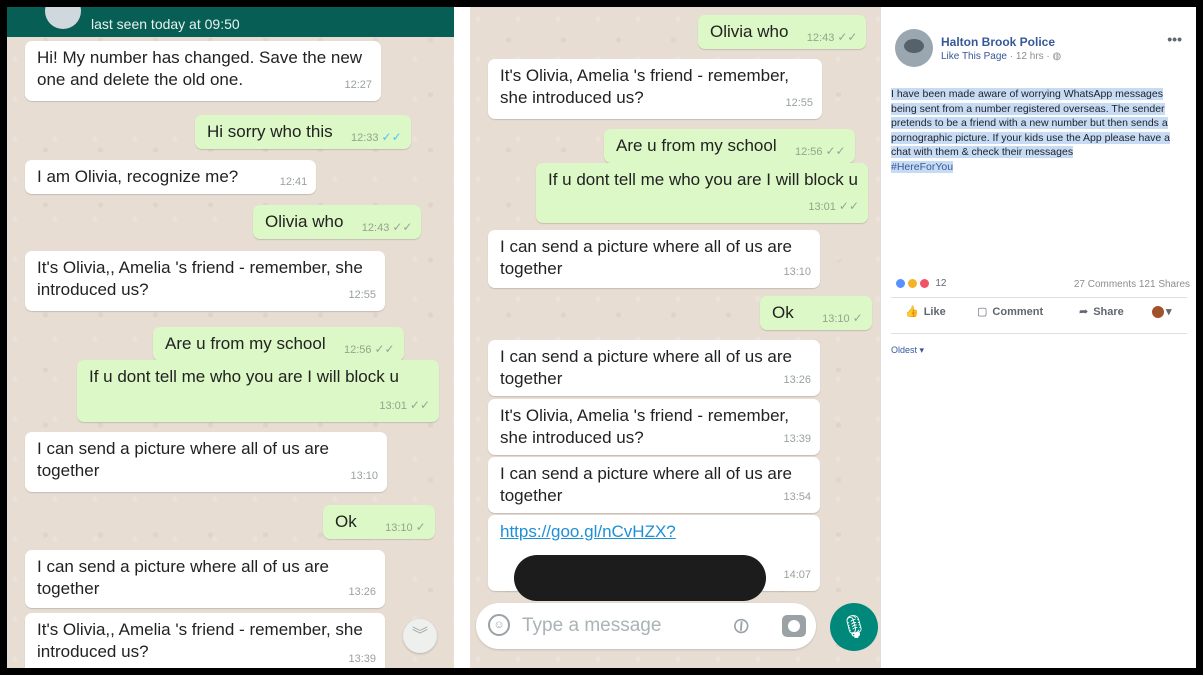 The height and width of the screenshot is (675, 1203). What do you see at coordinates (912, 312) in the screenshot?
I see `thumbs-up-icon: 👍` at bounding box center [912, 312].